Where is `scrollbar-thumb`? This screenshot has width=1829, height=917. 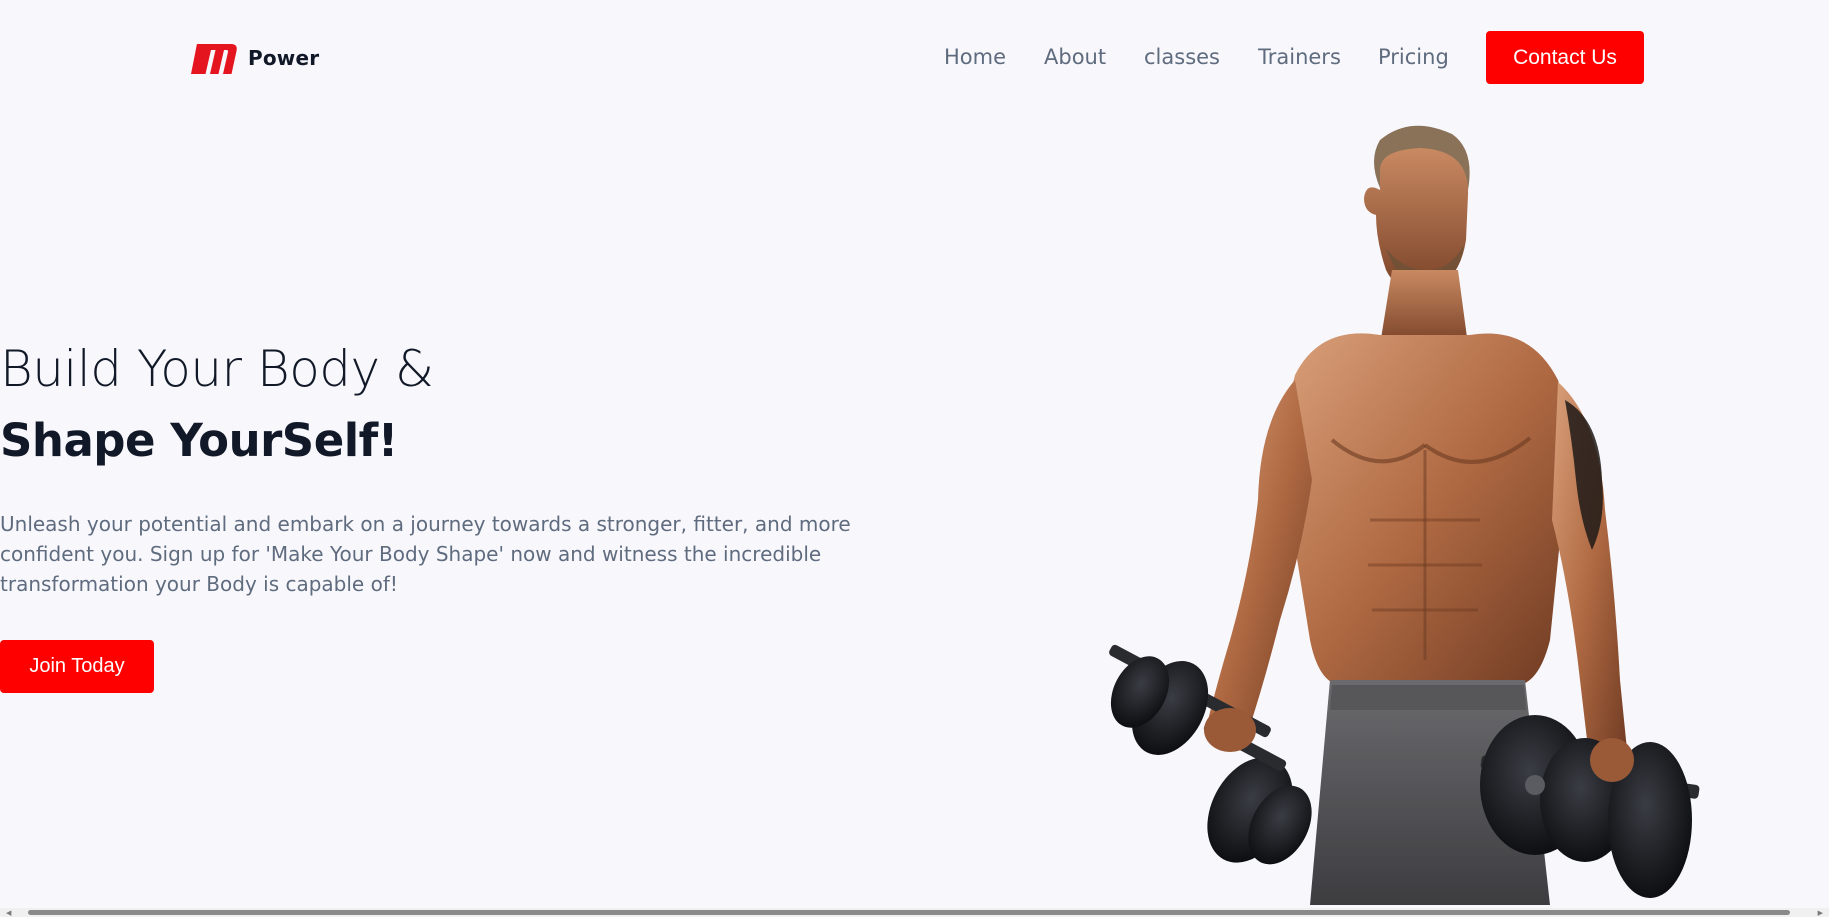 scrollbar-thumb is located at coordinates (909, 912).